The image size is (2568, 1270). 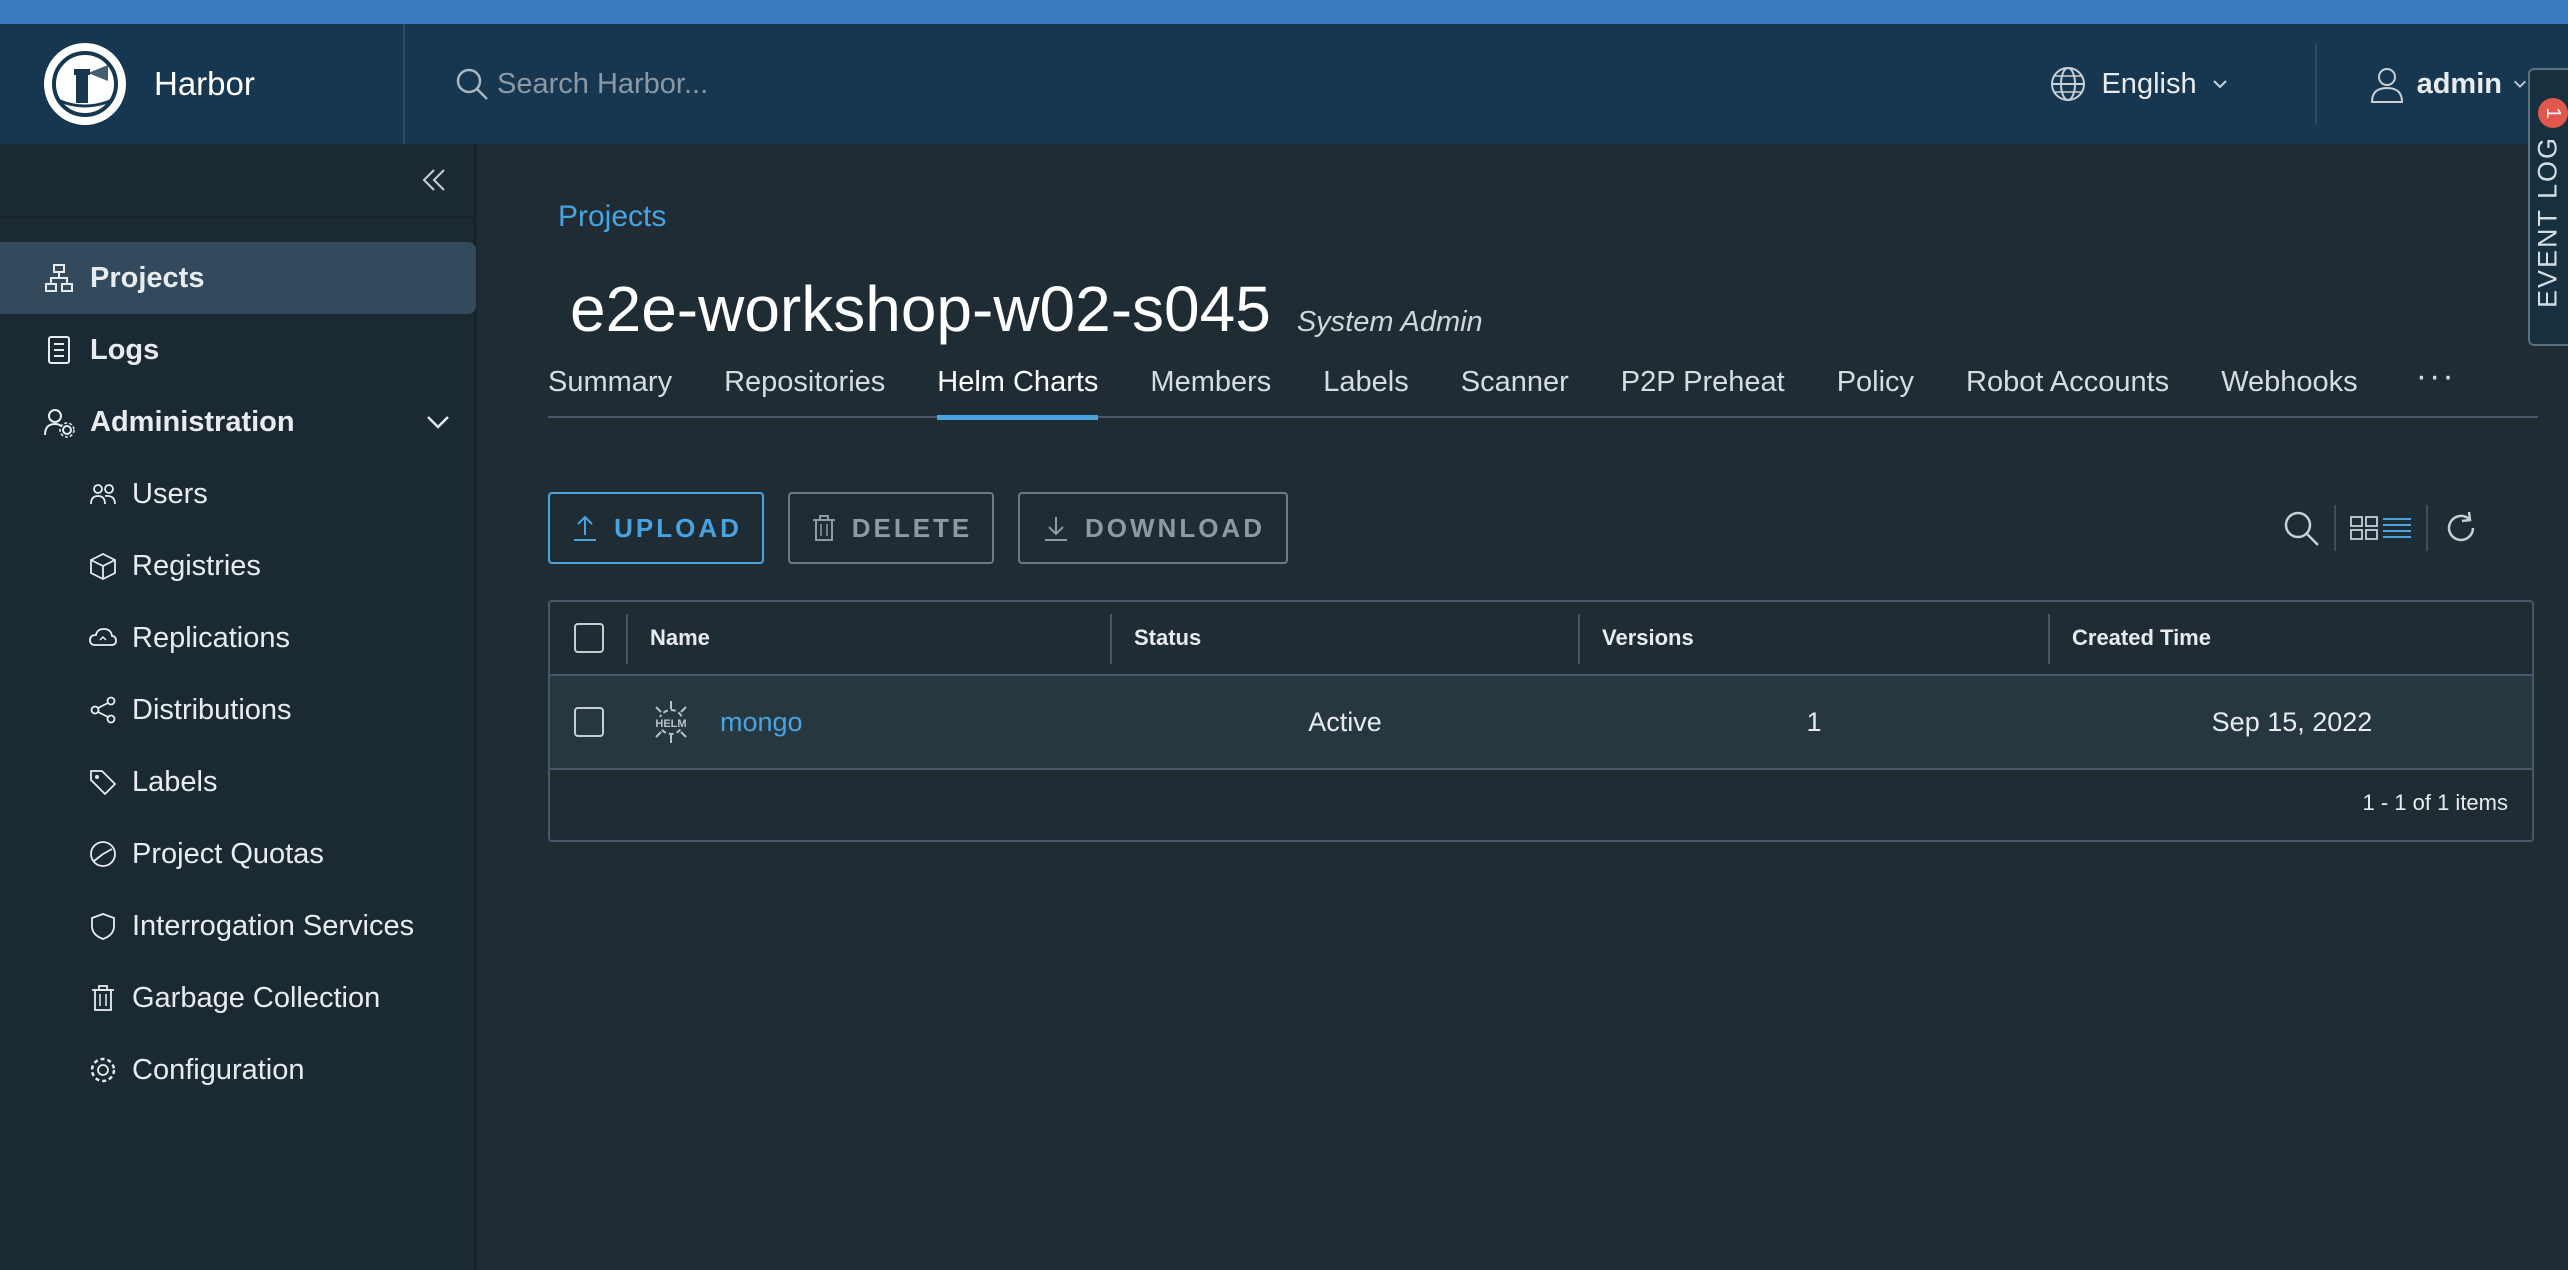 I want to click on sidebar-item-configuration: Configuration, so click(x=238, y=1070).